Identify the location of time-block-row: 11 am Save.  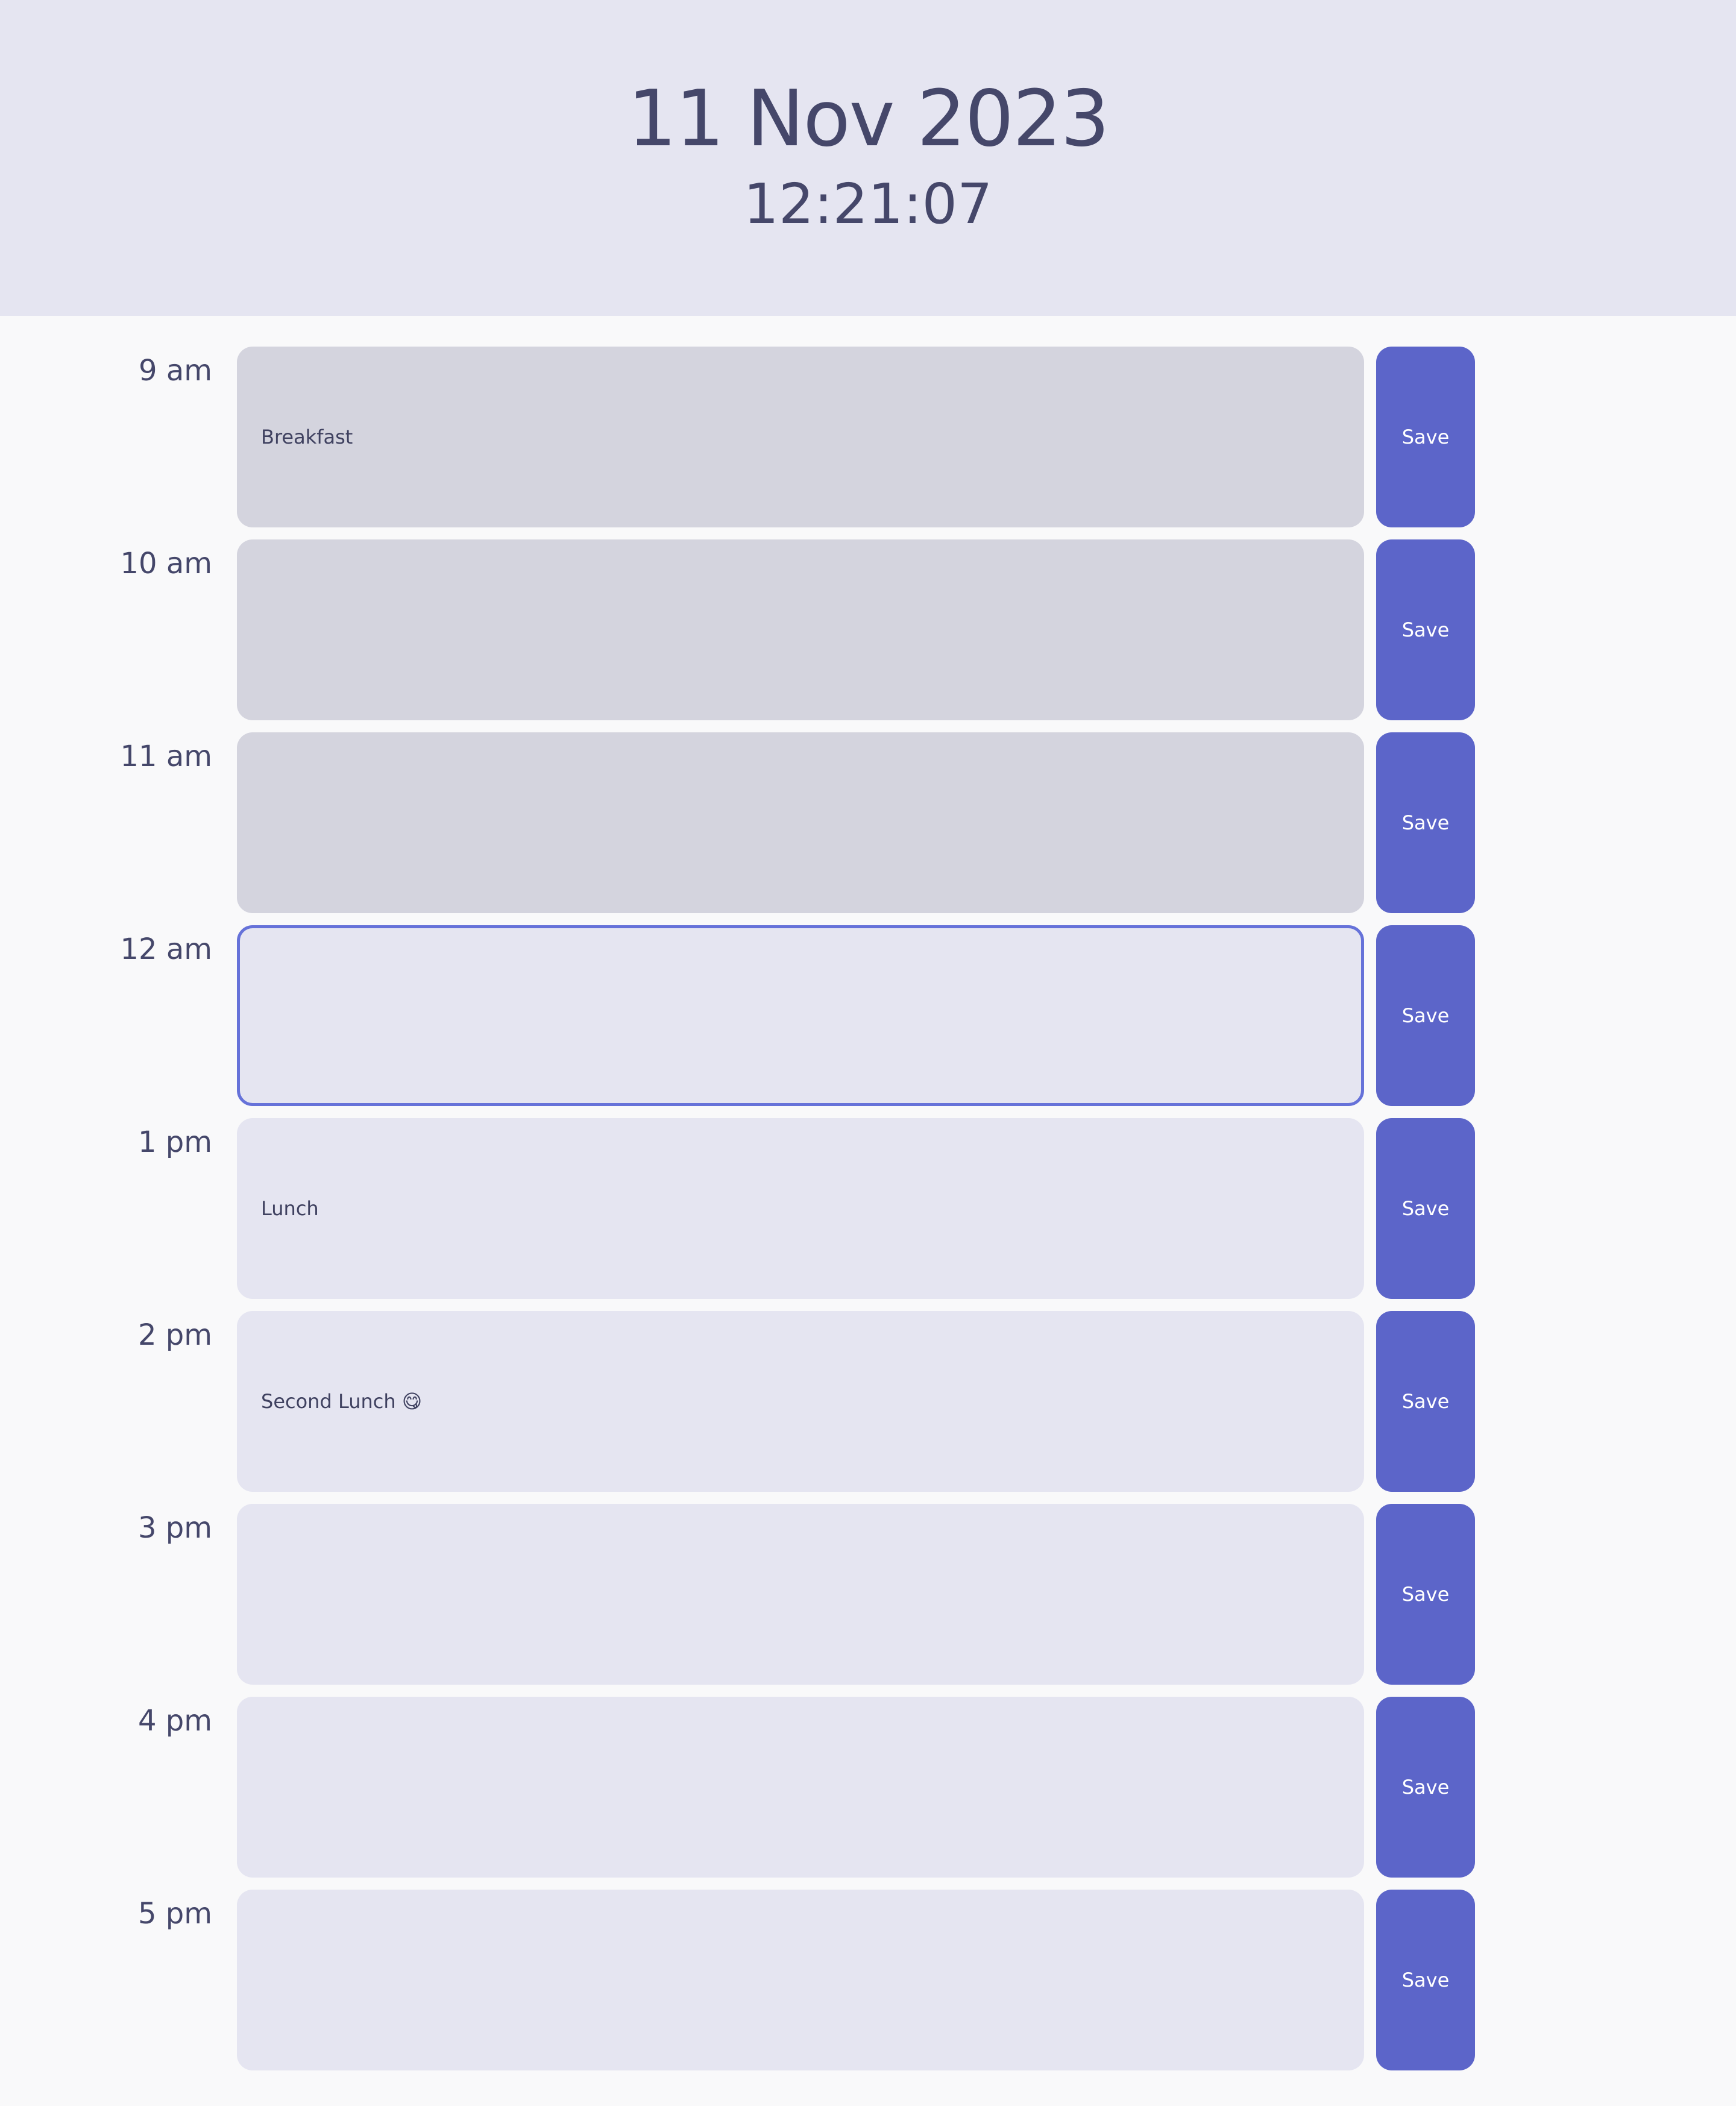
(868, 822).